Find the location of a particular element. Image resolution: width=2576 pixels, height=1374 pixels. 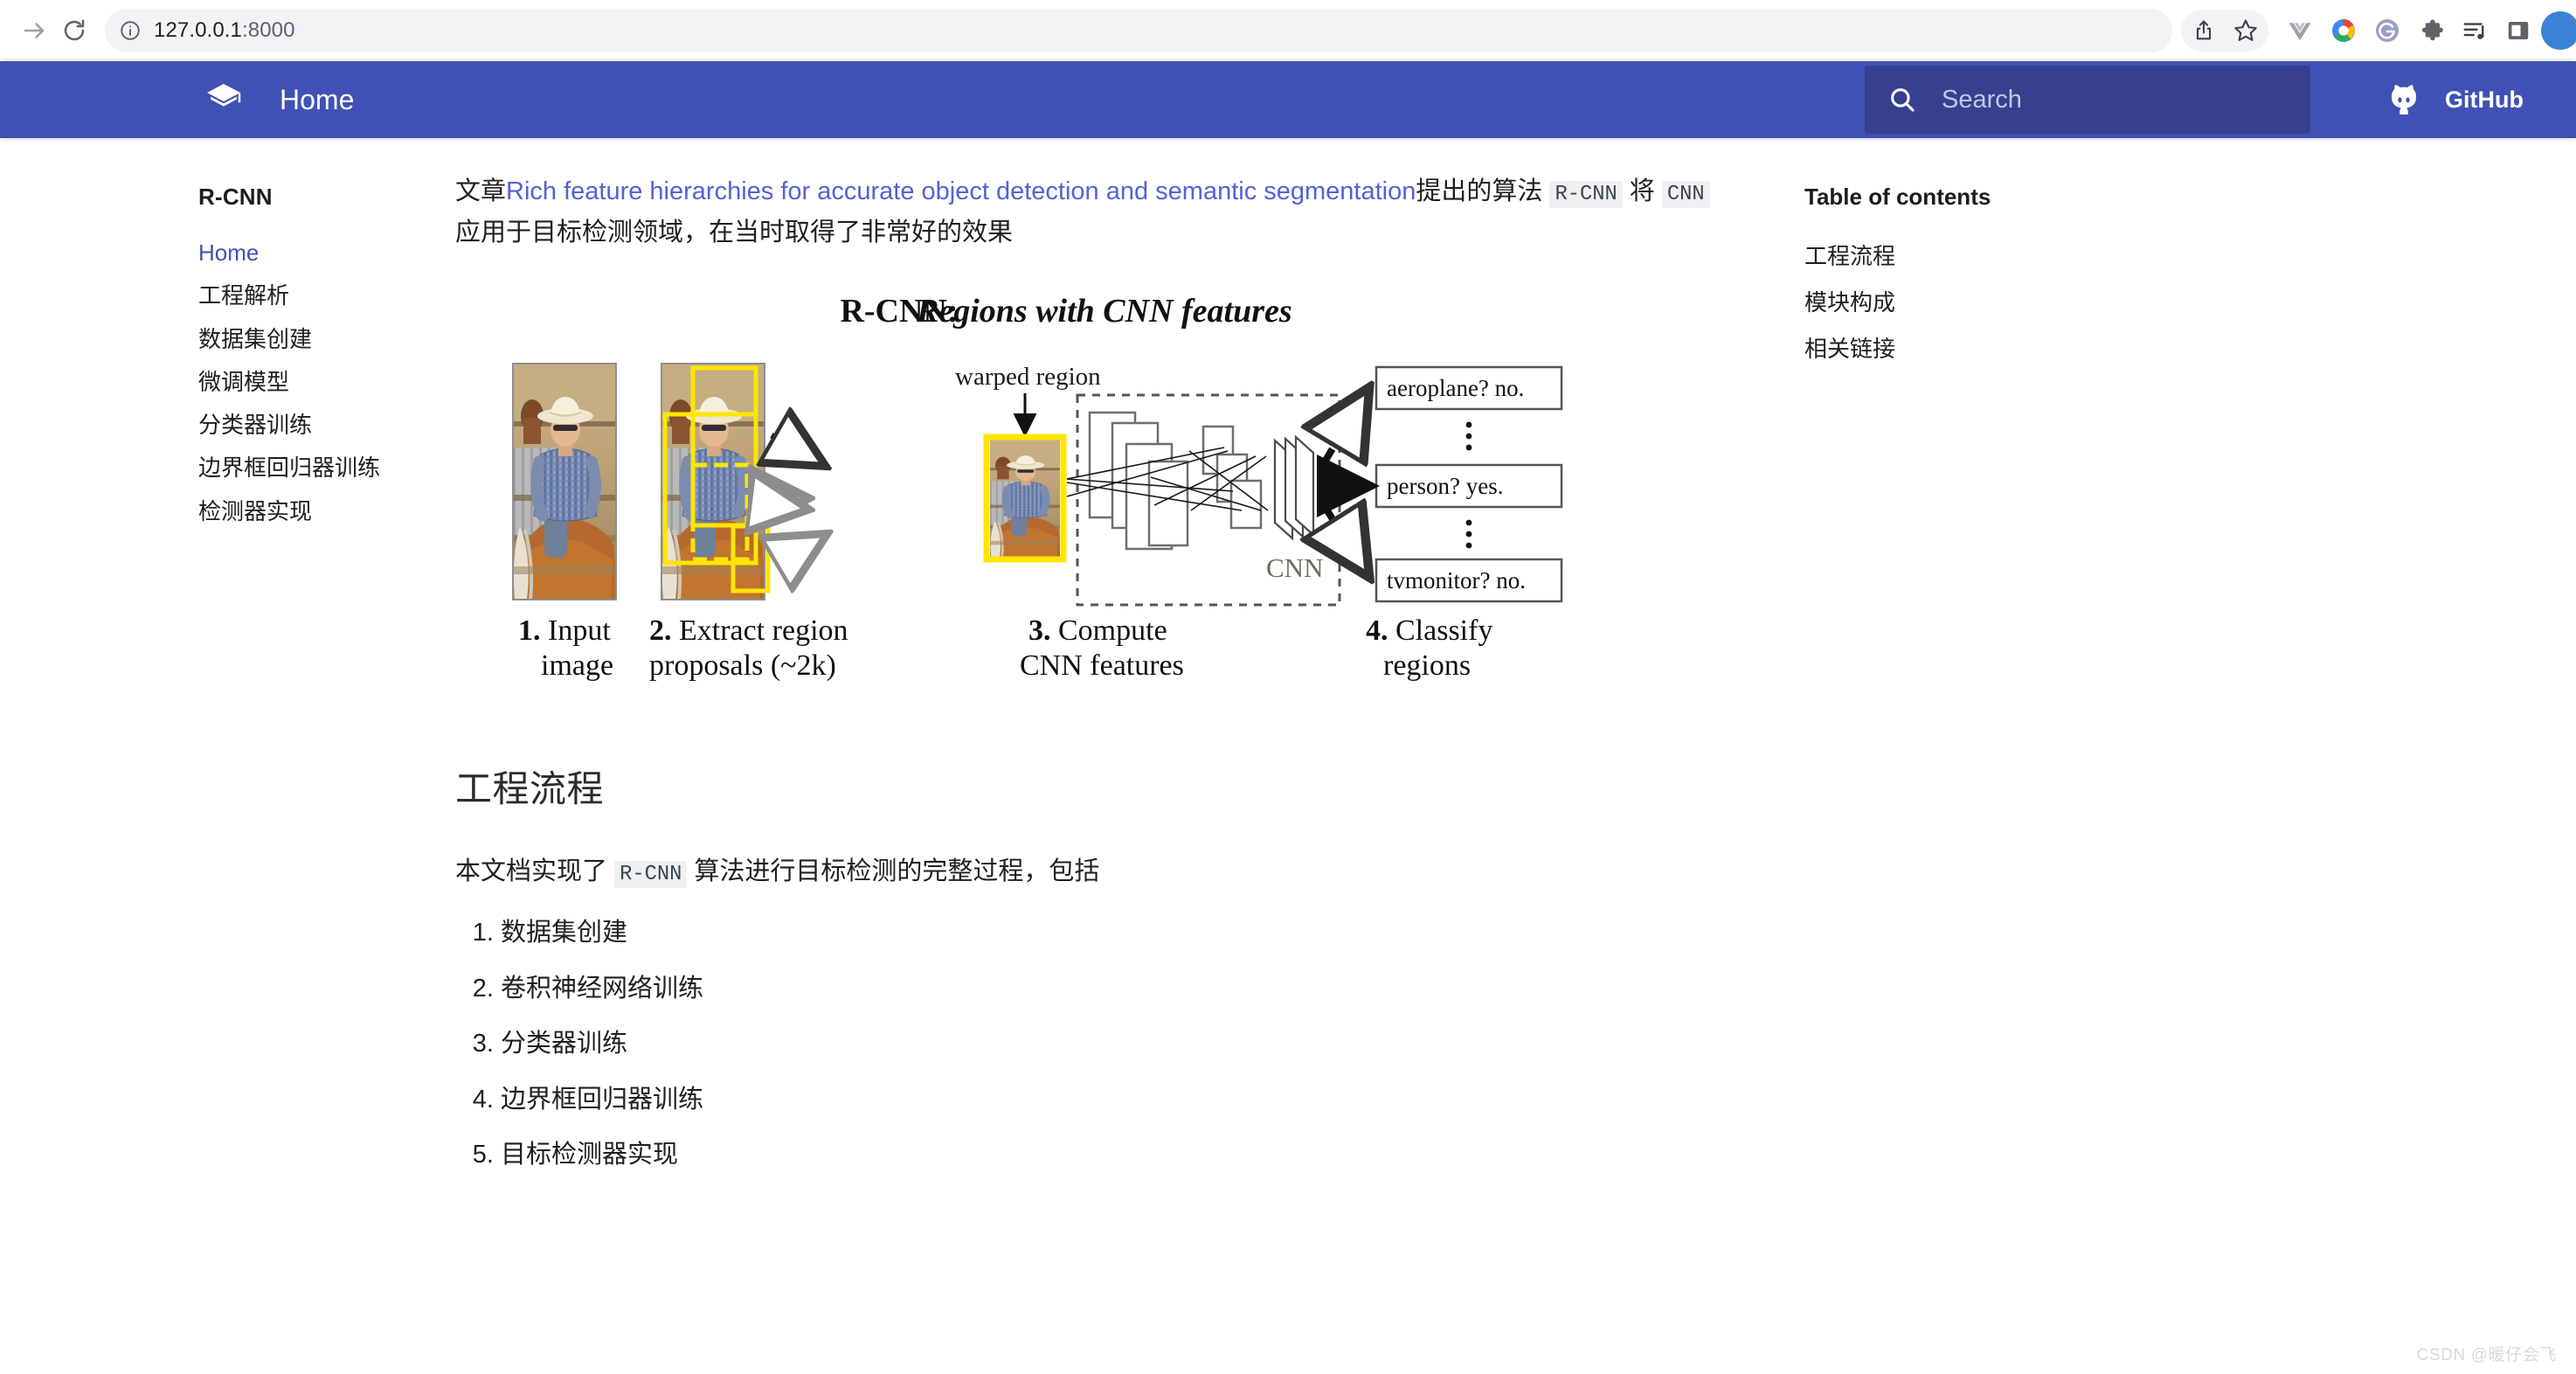

site-info-icon is located at coordinates (130, 30).